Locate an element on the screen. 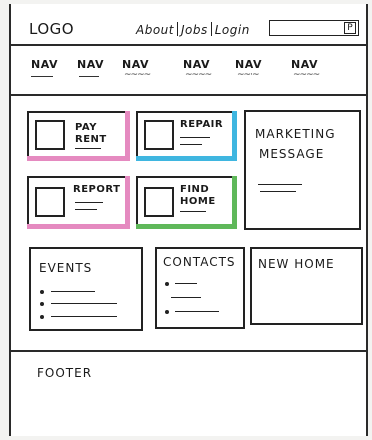  jobs-link: Jobs is located at coordinates (194, 30).